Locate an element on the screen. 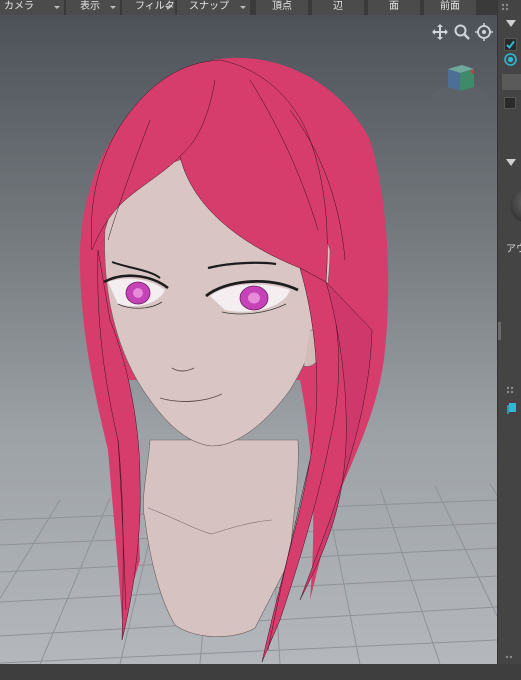  menu-snap-label: スナップ is located at coordinates (209, 6).